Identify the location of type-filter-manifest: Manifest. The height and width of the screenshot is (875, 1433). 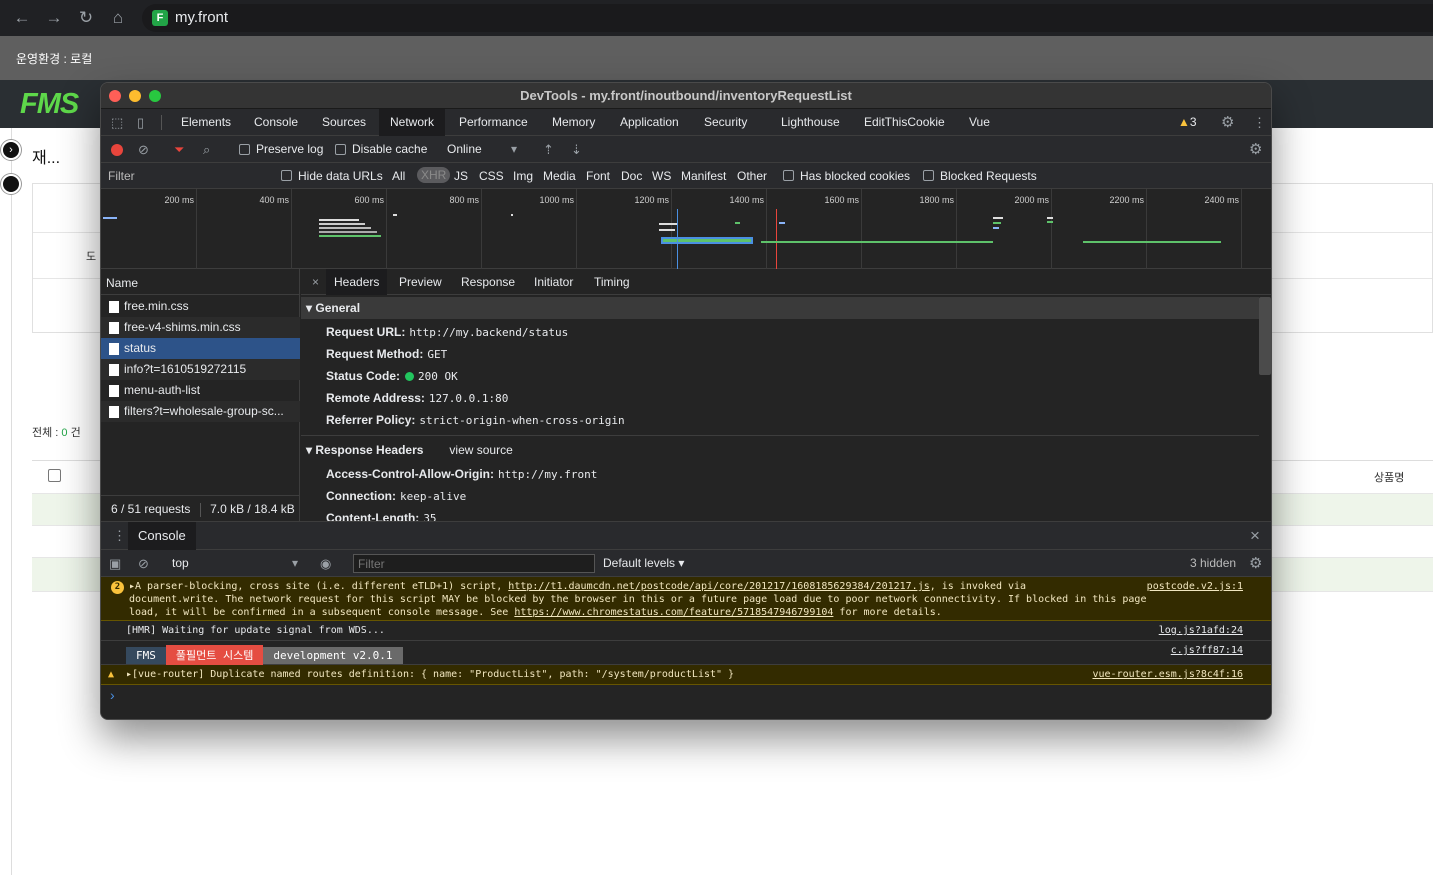
(703, 176).